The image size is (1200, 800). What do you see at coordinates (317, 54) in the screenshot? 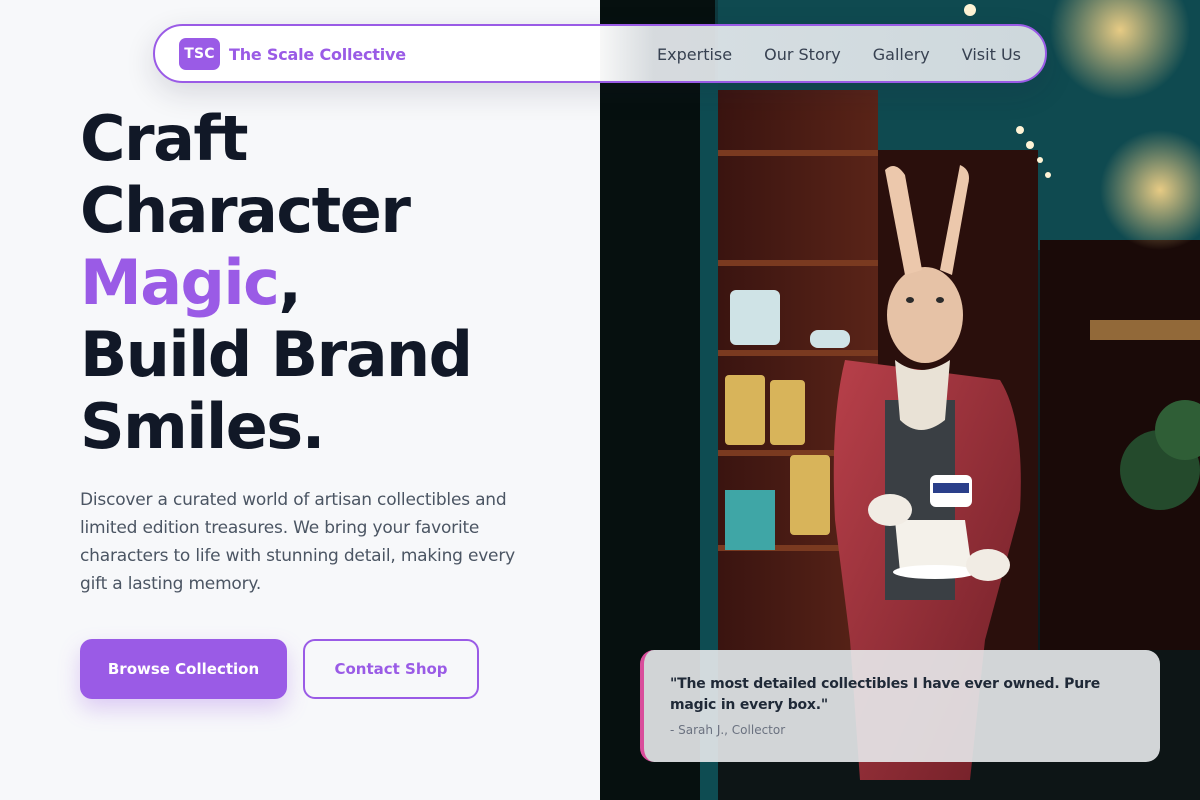
I see `brand-name: The Scale Collective` at bounding box center [317, 54].